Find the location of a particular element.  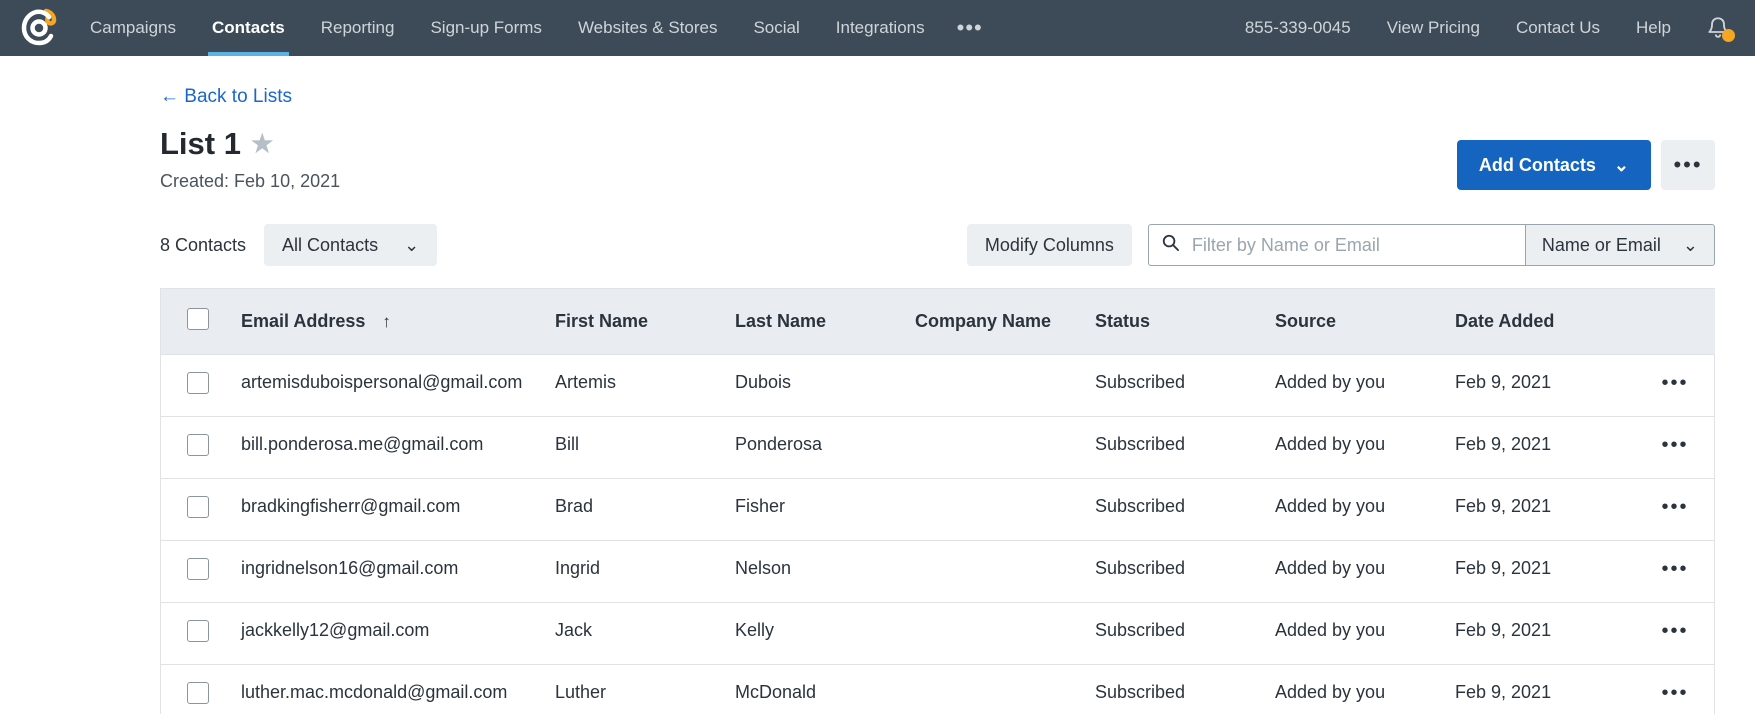

notification-bell-icon is located at coordinates (1713, 28).